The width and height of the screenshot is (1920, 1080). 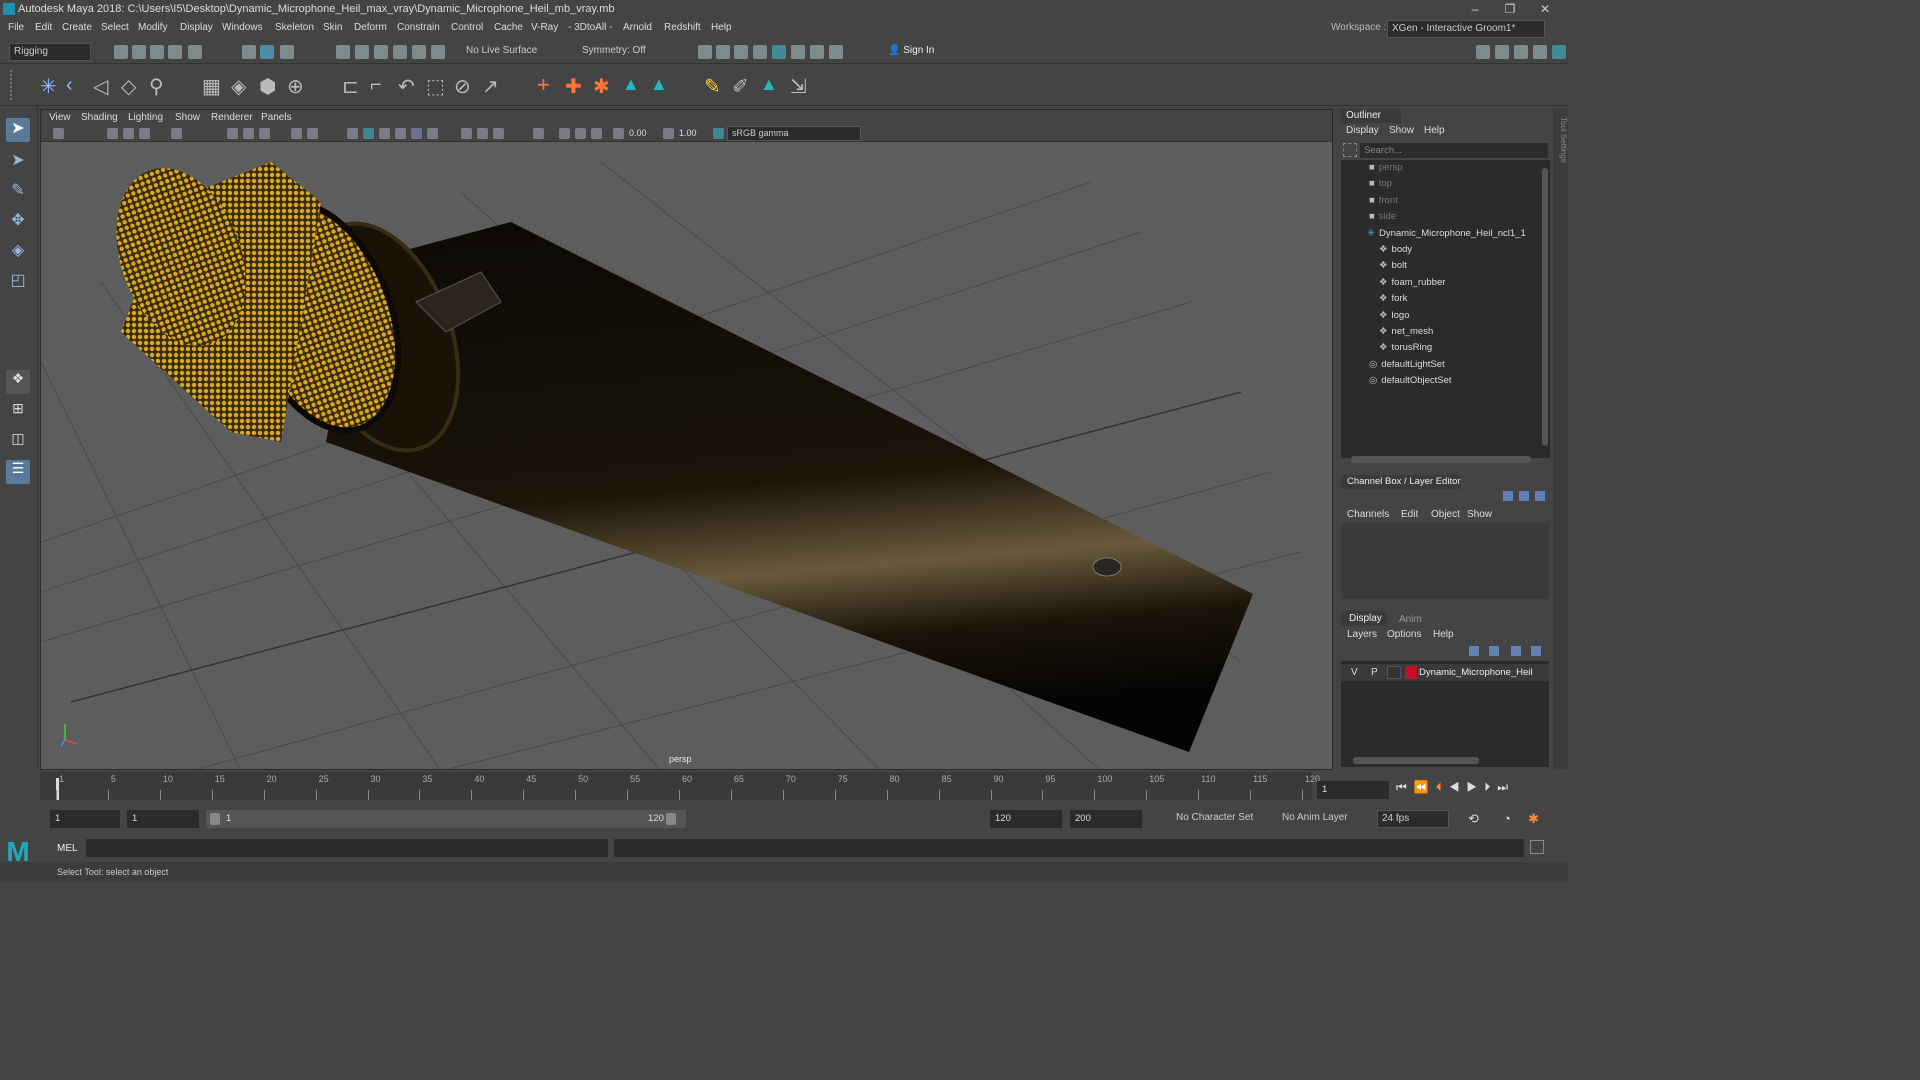 What do you see at coordinates (69, 85) in the screenshot?
I see `ik-handle-icon: ‹` at bounding box center [69, 85].